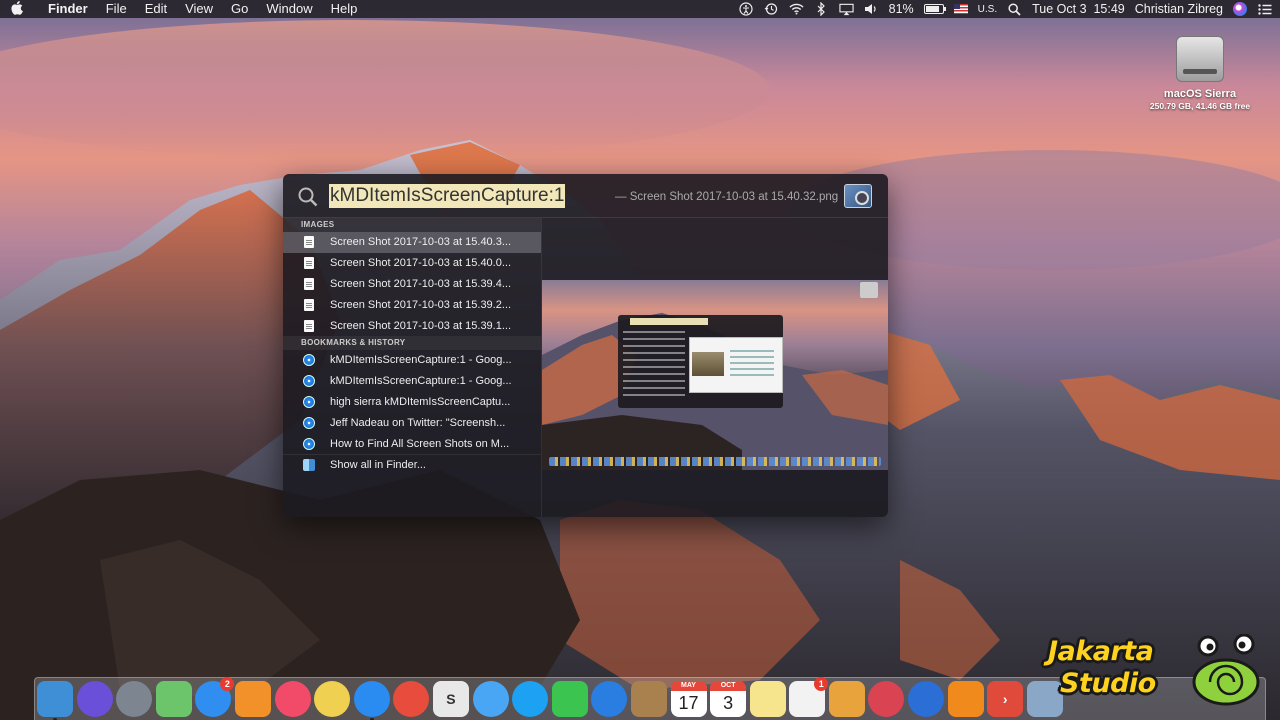  What do you see at coordinates (1078, 9) in the screenshot?
I see `clock: Tue Oct 3 15:49` at bounding box center [1078, 9].